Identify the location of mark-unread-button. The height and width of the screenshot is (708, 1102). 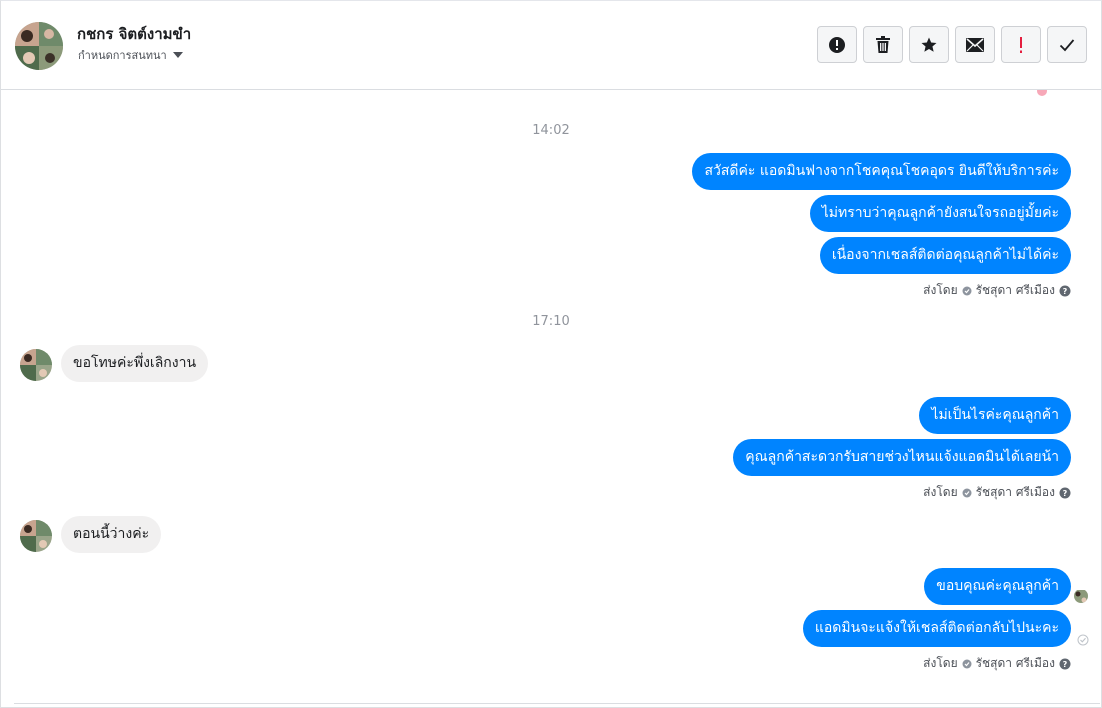
(975, 44).